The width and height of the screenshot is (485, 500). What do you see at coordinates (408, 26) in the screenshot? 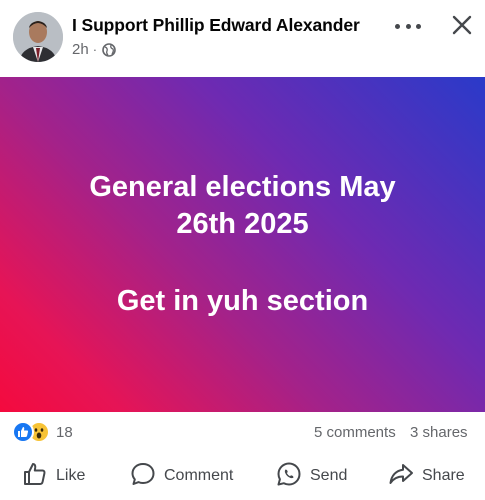
I see `more-options-icon` at bounding box center [408, 26].